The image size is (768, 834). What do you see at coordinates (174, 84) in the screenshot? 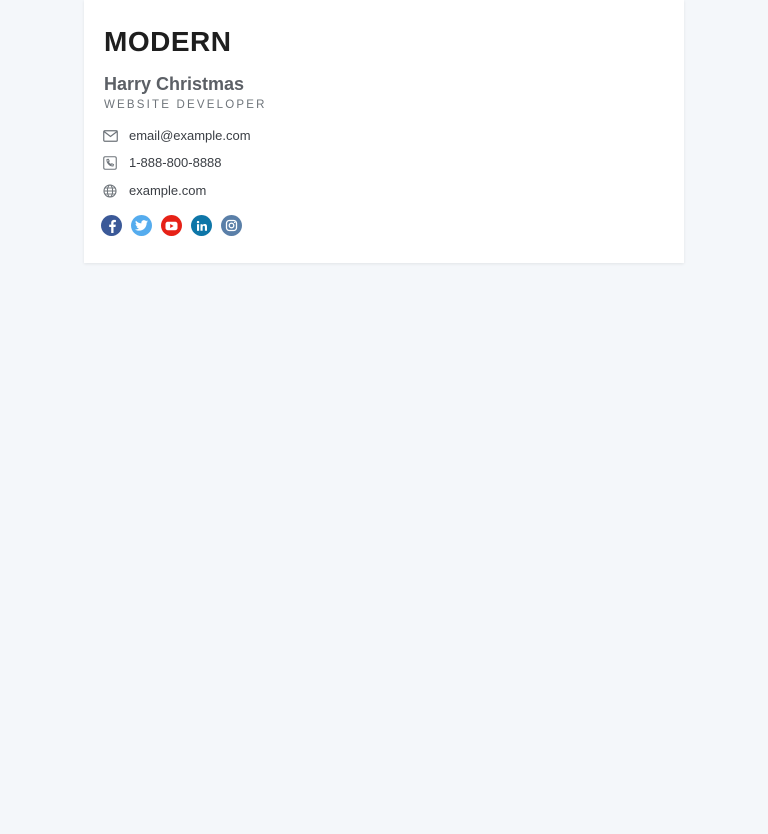
I see `person-name: Harry Christmas` at bounding box center [174, 84].